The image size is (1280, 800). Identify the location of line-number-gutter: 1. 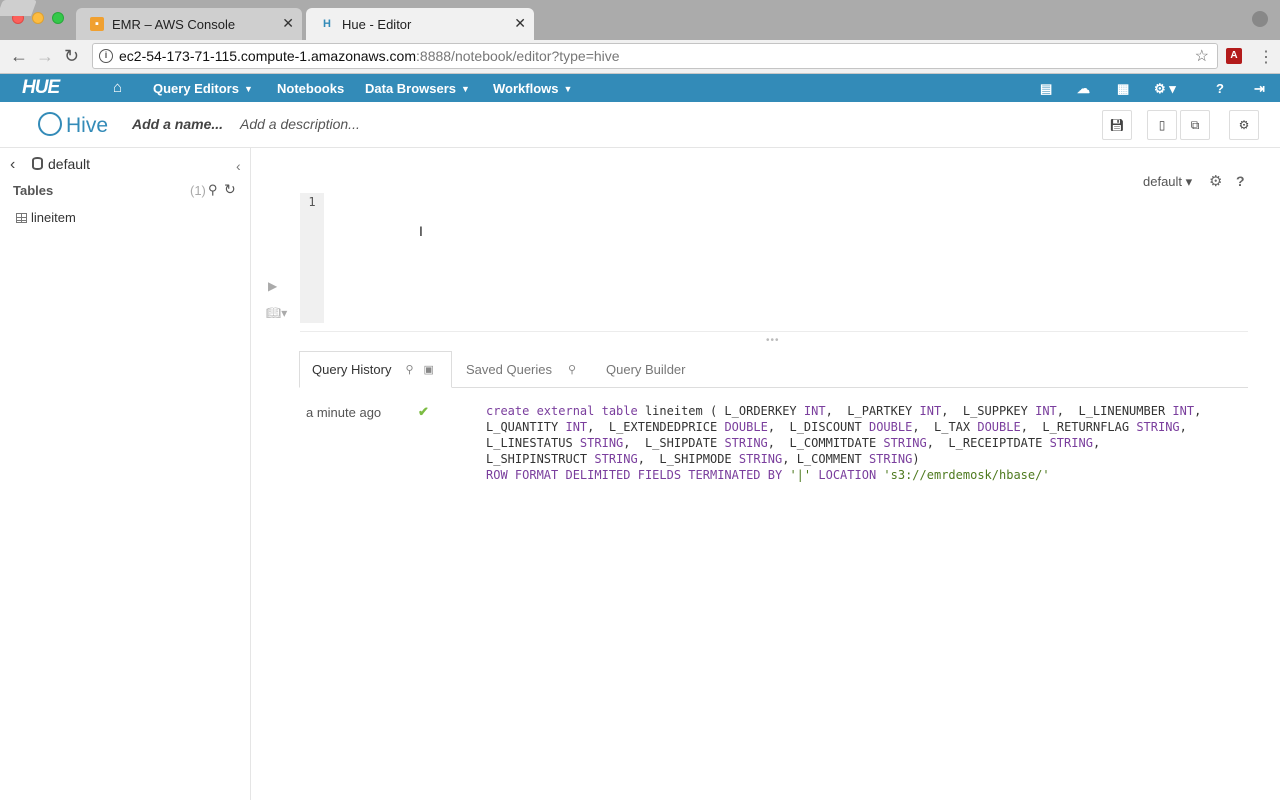
(312, 258).